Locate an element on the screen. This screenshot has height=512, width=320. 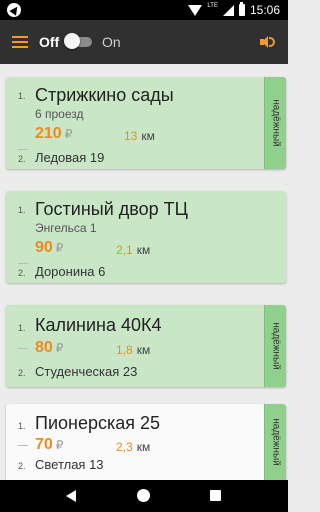
status-icons: LTE 15:06 is located at coordinates (234, 9).